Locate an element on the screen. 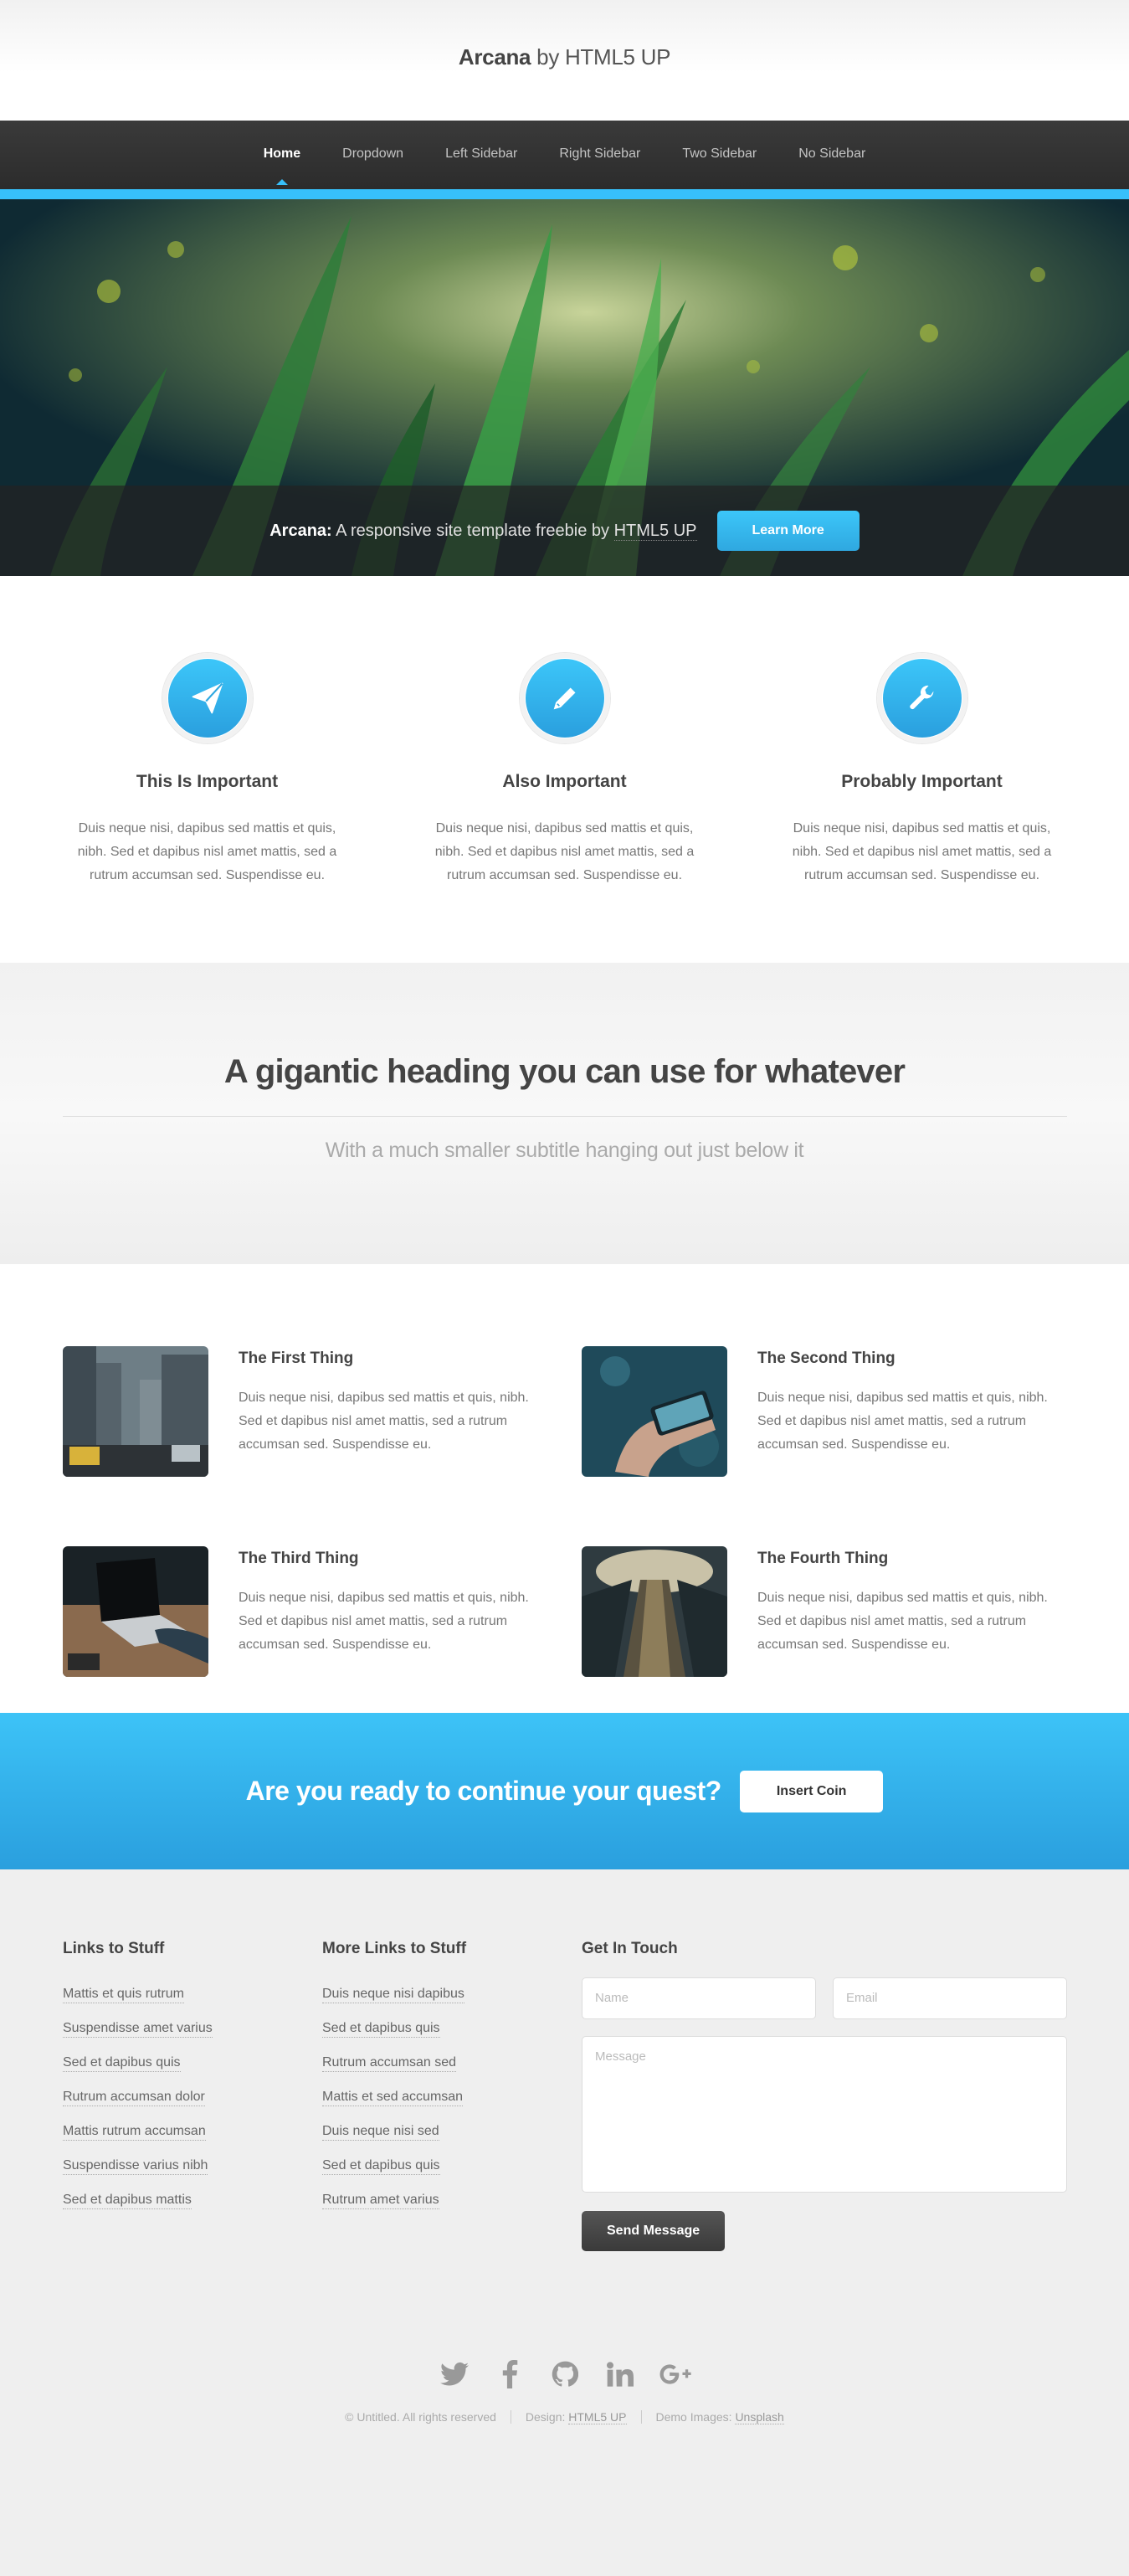  nav-item-two-sidebar: Two Sidebar is located at coordinates (719, 155).